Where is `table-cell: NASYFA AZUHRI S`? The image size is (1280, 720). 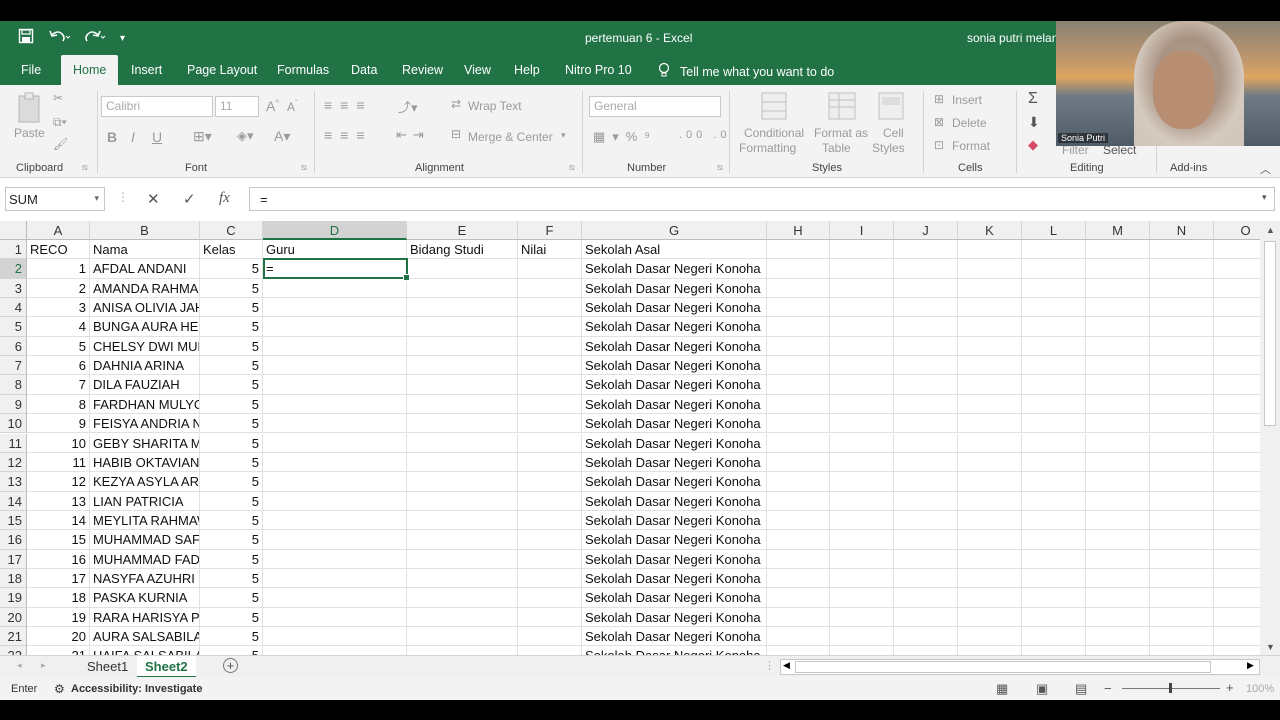
table-cell: NASYFA AZUHRI S is located at coordinates (145, 578).